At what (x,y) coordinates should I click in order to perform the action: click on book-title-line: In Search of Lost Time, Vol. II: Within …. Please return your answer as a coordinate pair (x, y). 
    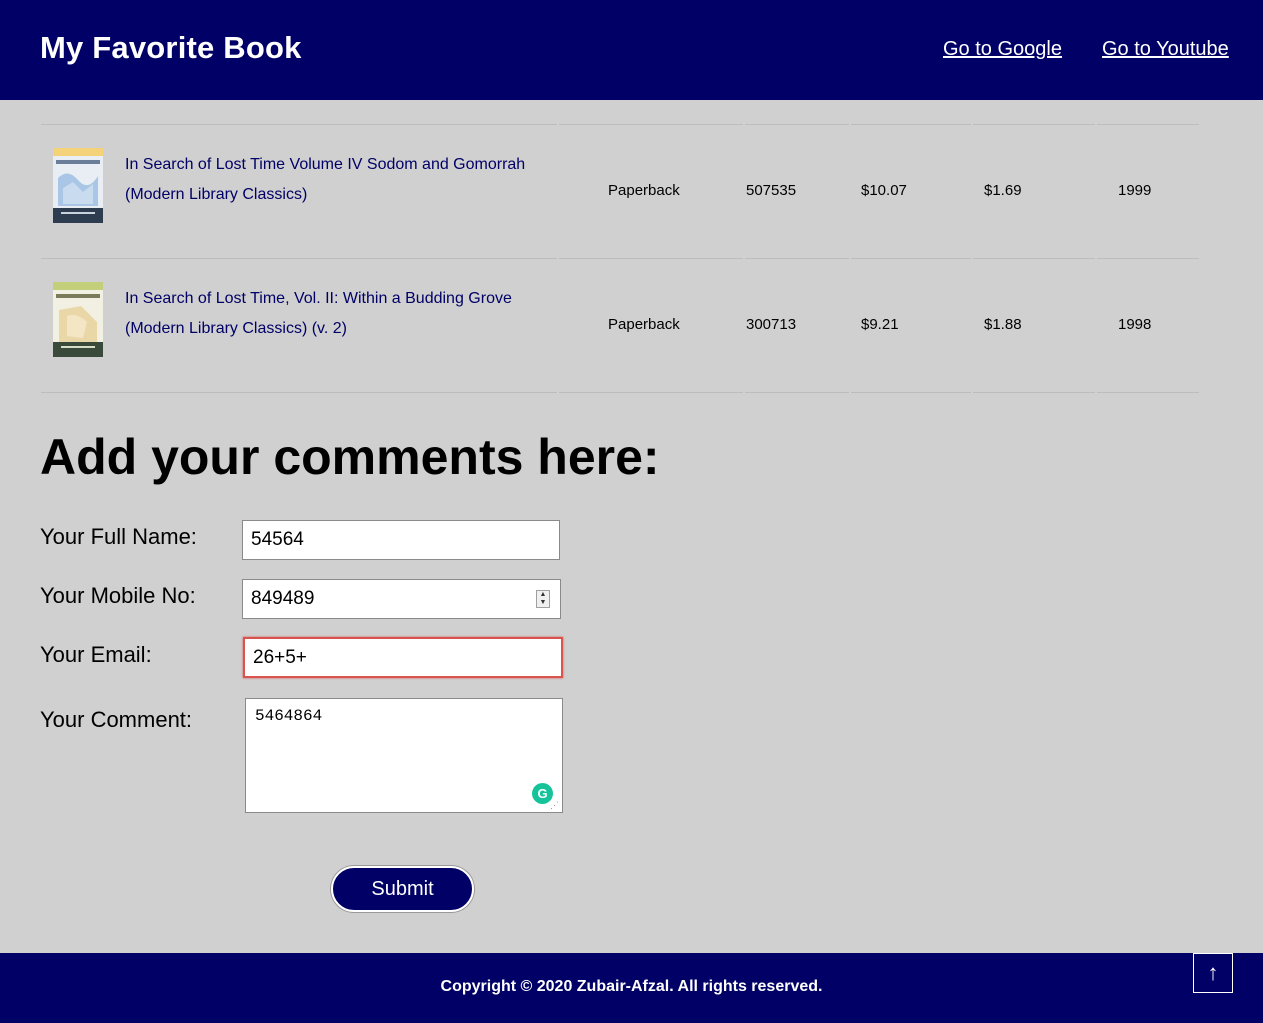
    Looking at the image, I should click on (335, 299).